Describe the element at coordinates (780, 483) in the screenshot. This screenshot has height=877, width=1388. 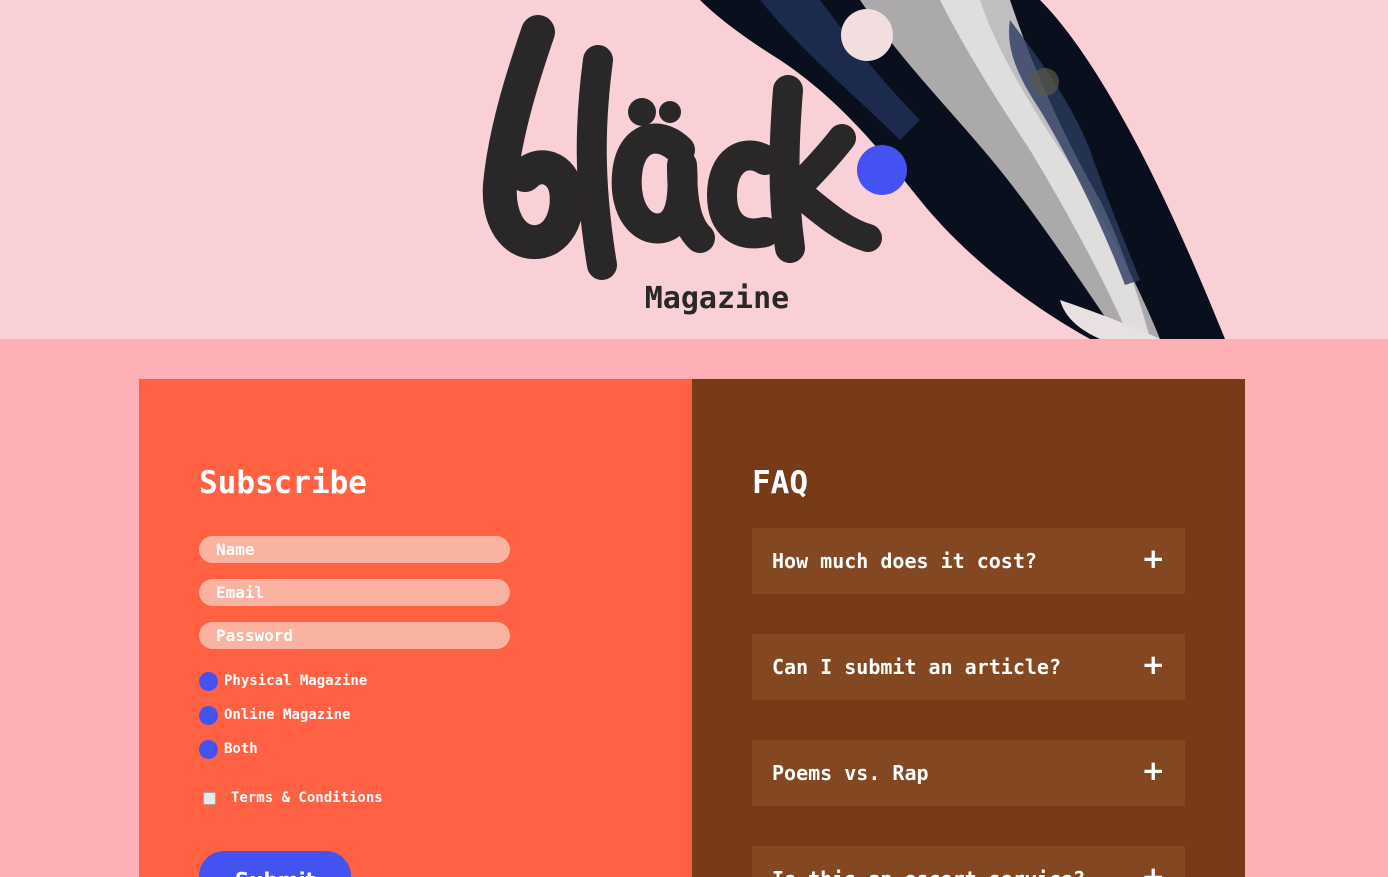
I see `faq-title: FAQ` at that location.